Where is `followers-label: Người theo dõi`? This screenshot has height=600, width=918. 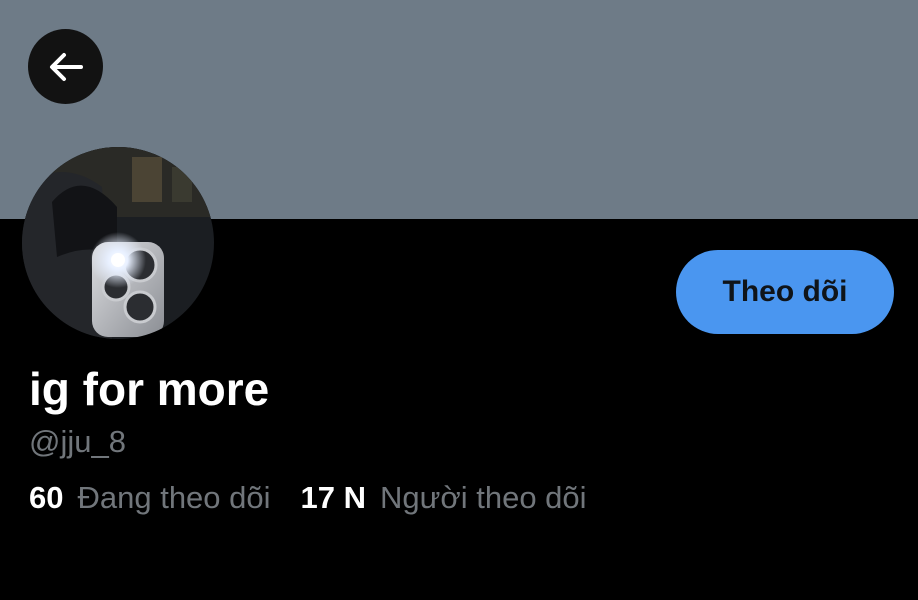
followers-label: Người theo dõi is located at coordinates (483, 497).